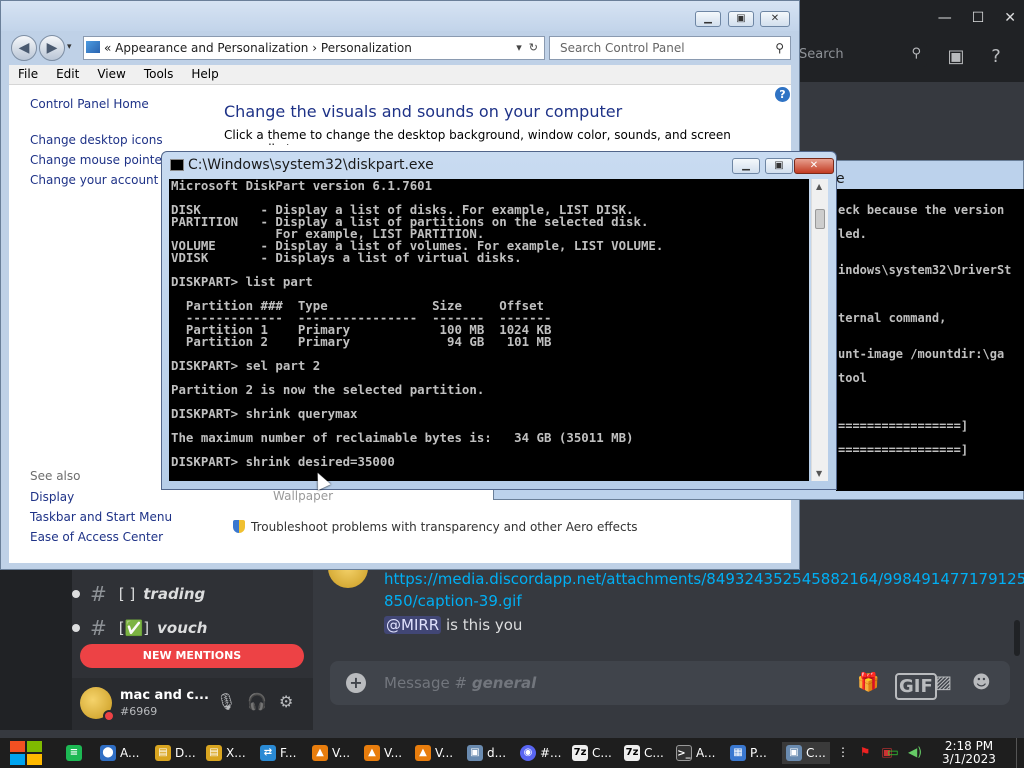 The height and width of the screenshot is (768, 1024). Describe the element at coordinates (96, 140) in the screenshot. I see `change-desktop-icons-link: Change desktop icons` at that location.